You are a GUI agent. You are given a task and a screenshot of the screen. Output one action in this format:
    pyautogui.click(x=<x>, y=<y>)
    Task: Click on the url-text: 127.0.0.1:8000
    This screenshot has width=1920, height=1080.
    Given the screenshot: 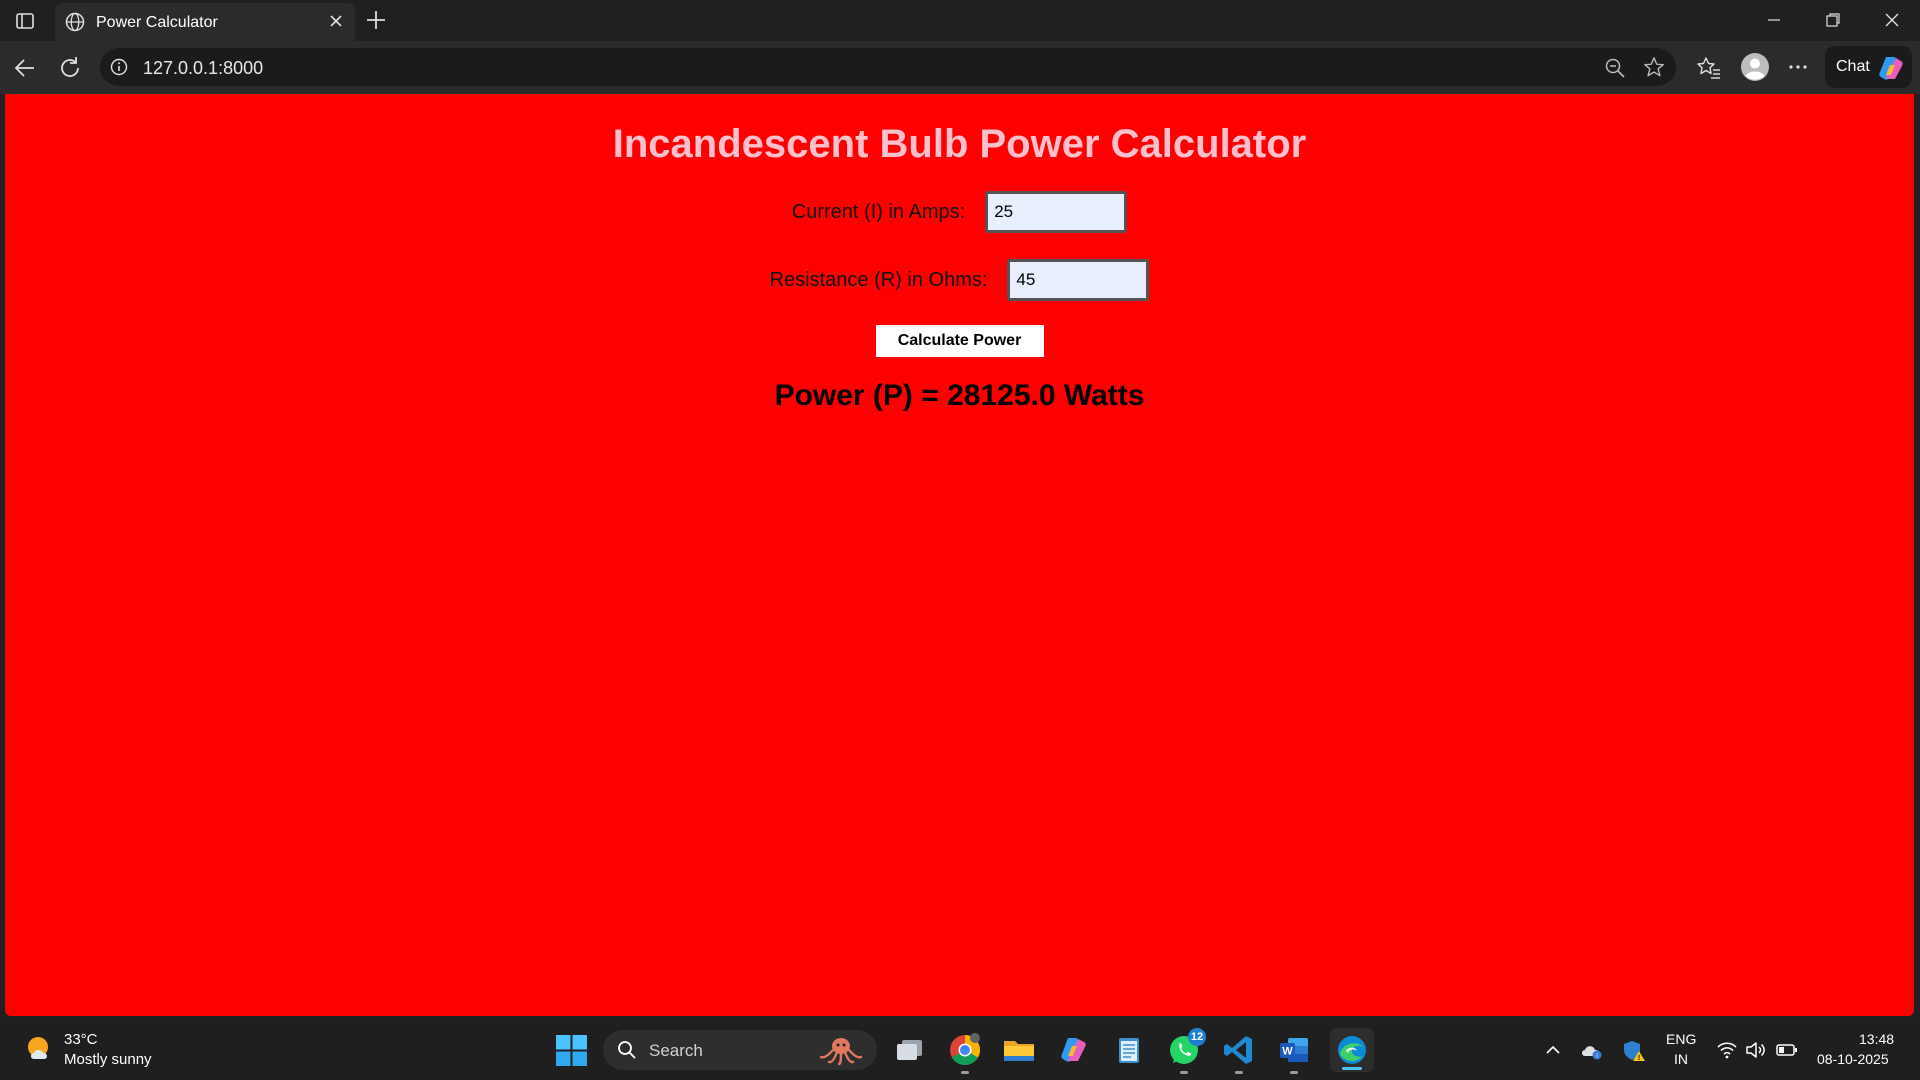 What is the action you would take?
    pyautogui.click(x=203, y=68)
    